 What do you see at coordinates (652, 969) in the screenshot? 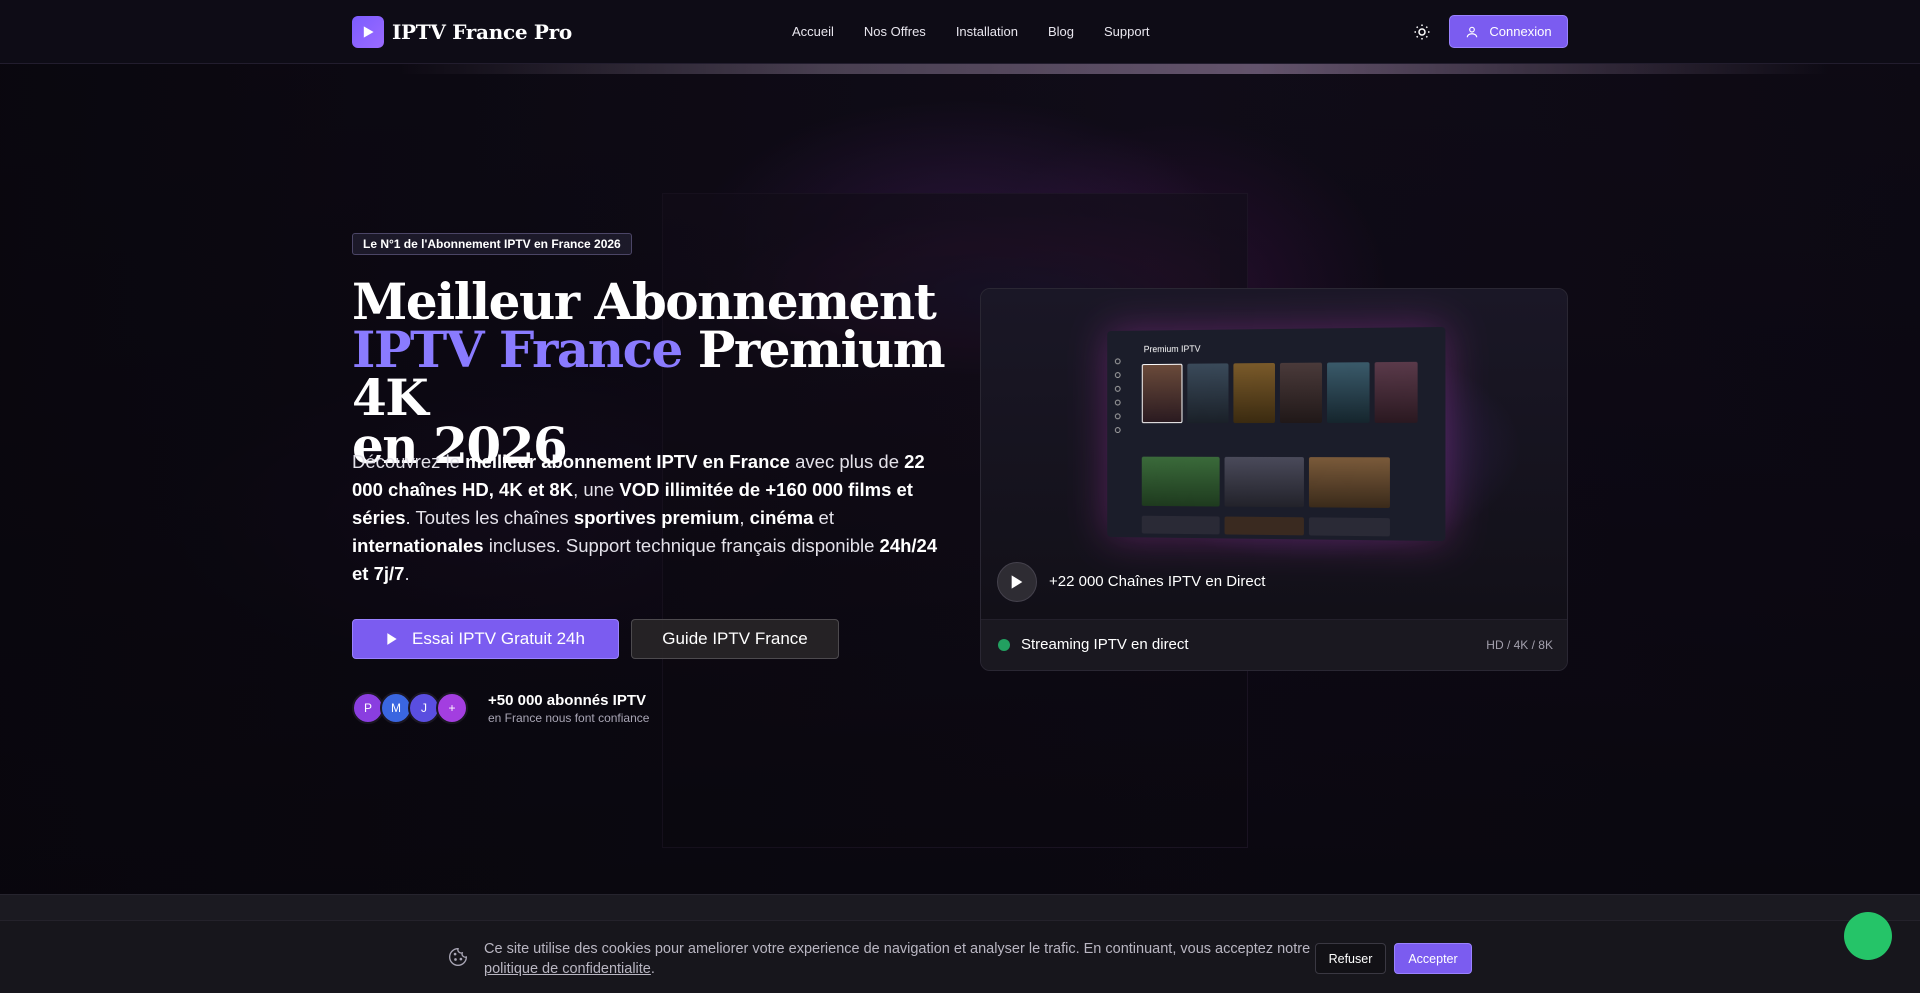
I see `cookie-message-end: .` at bounding box center [652, 969].